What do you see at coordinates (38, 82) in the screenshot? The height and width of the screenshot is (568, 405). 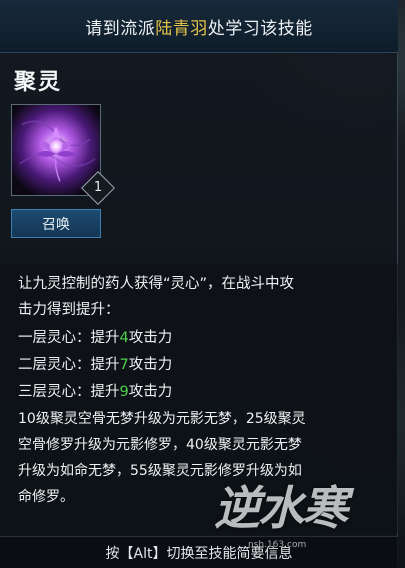 I see `skill-name: 聚灵` at bounding box center [38, 82].